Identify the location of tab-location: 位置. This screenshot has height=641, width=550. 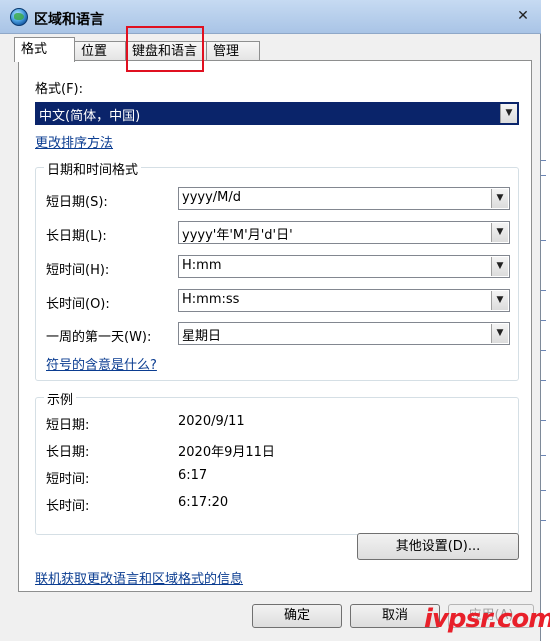
(100, 51).